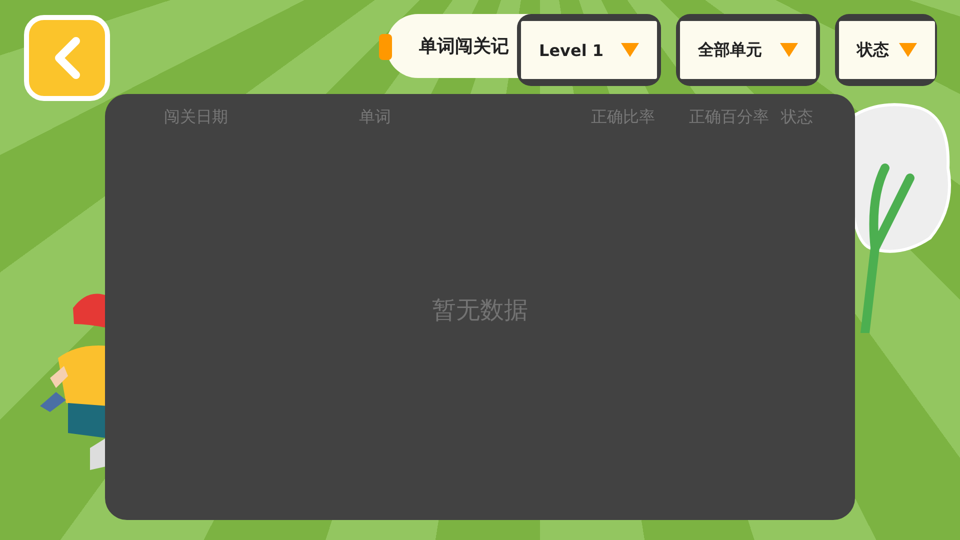  I want to click on chevron-left-icon, so click(67, 58).